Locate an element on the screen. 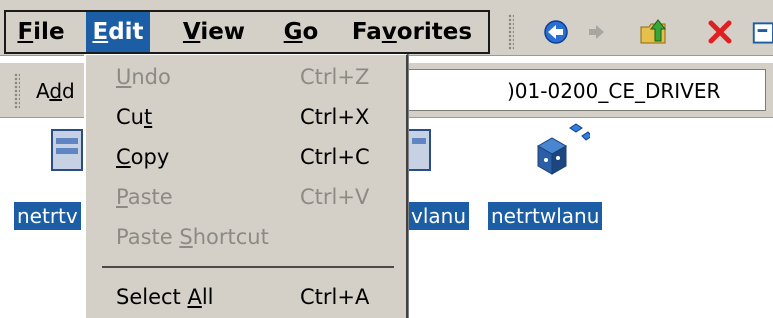  menu-favorites-accel: v is located at coordinates (389, 32).